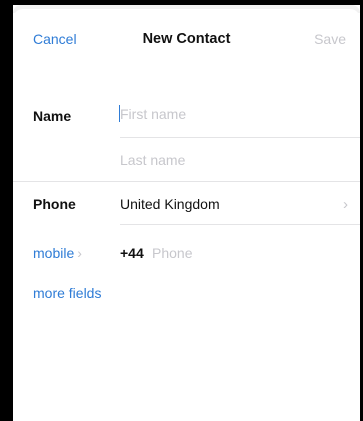 The image size is (363, 421). Describe the element at coordinates (52, 116) in the screenshot. I see `name-label: Name` at that location.